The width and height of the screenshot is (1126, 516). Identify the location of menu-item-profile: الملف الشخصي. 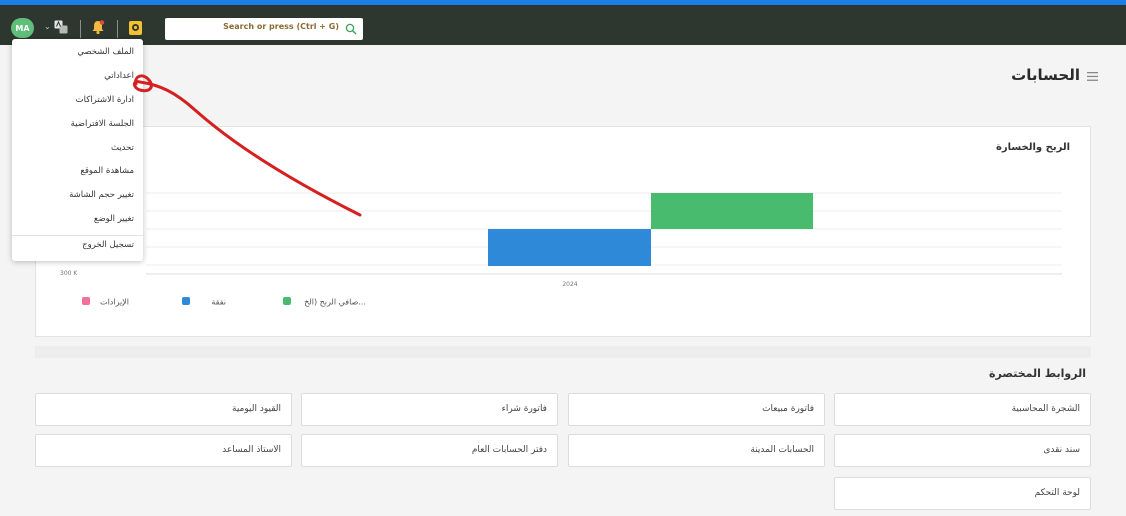
(105, 52).